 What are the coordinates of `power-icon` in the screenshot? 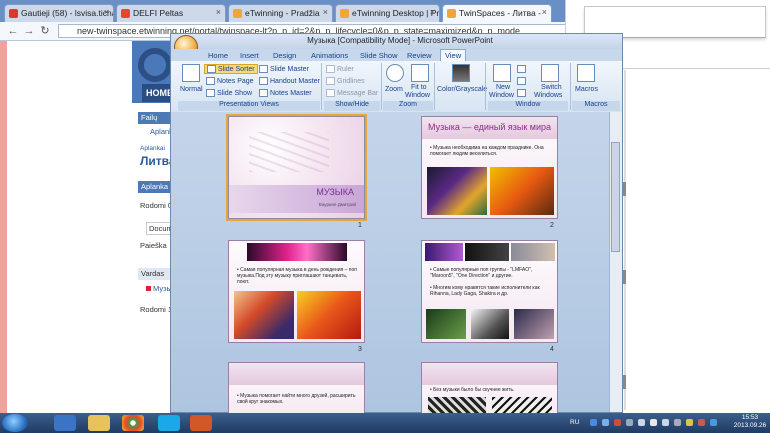 It's located at (653, 422).